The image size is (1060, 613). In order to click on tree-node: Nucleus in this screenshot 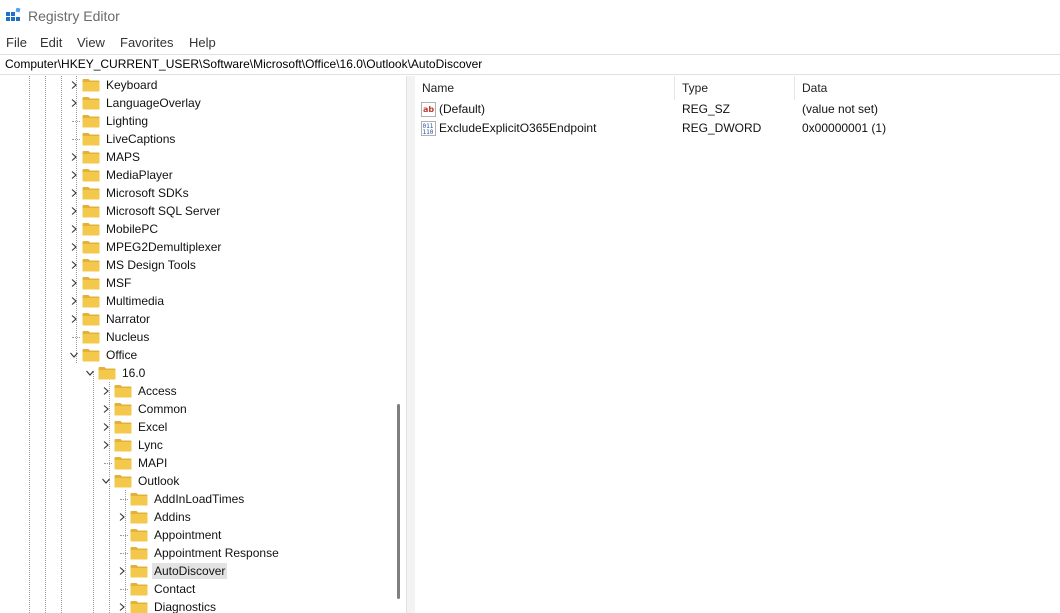, I will do `click(109, 337)`.